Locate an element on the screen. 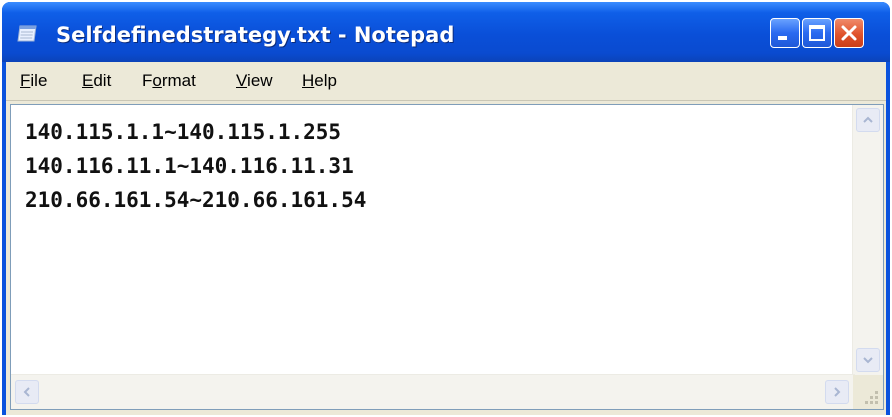 This screenshot has width=892, height=417. menu-view: View is located at coordinates (254, 81).